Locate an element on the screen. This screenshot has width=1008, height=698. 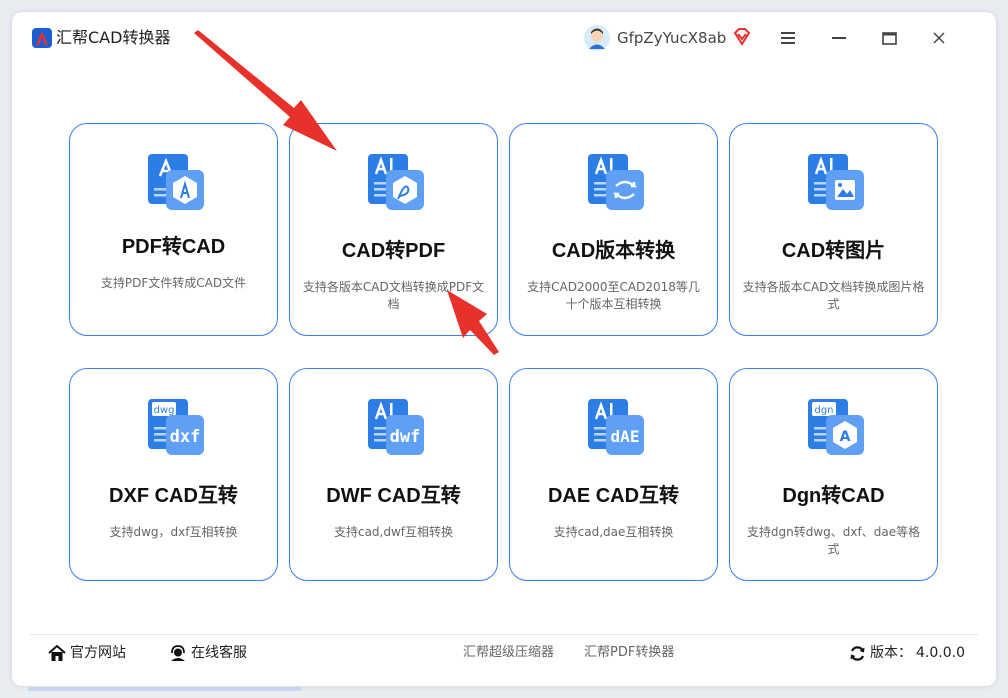
pdf-converter-link: 汇帮PDF转换器 is located at coordinates (629, 653).